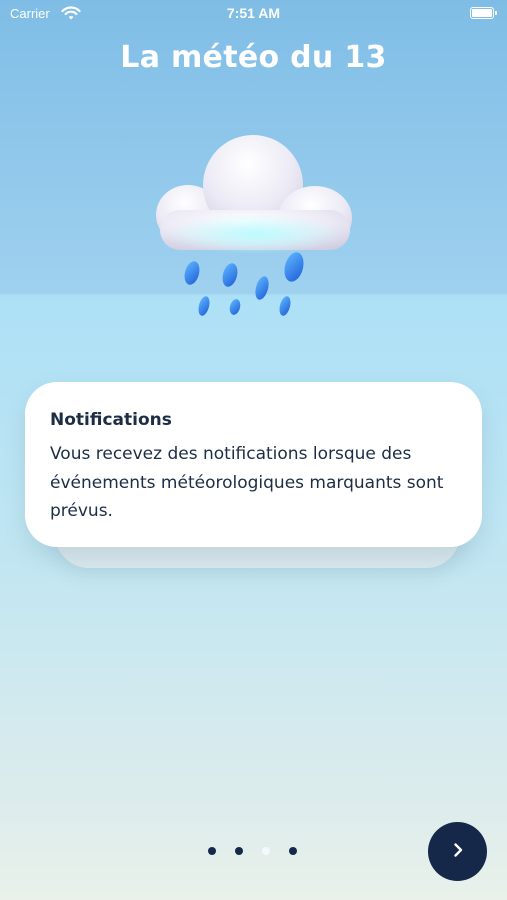 The image size is (507, 900). What do you see at coordinates (111, 420) in the screenshot?
I see `card-title: Notifications` at bounding box center [111, 420].